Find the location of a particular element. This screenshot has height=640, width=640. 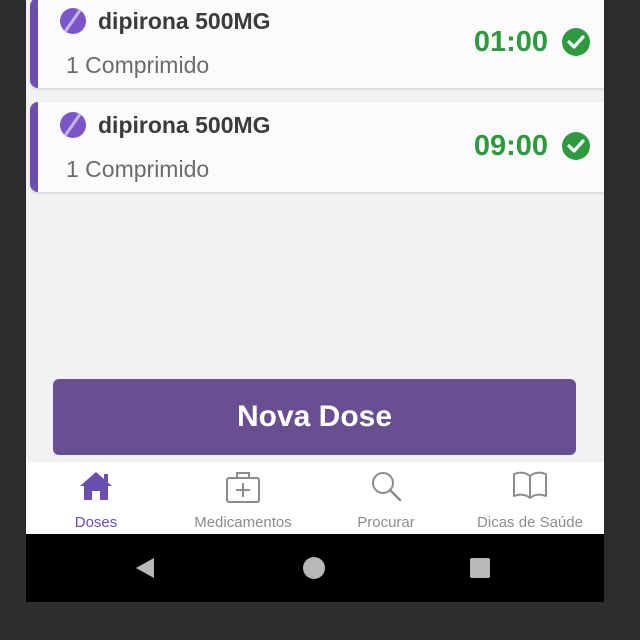

system-navigation-bar is located at coordinates (315, 568).